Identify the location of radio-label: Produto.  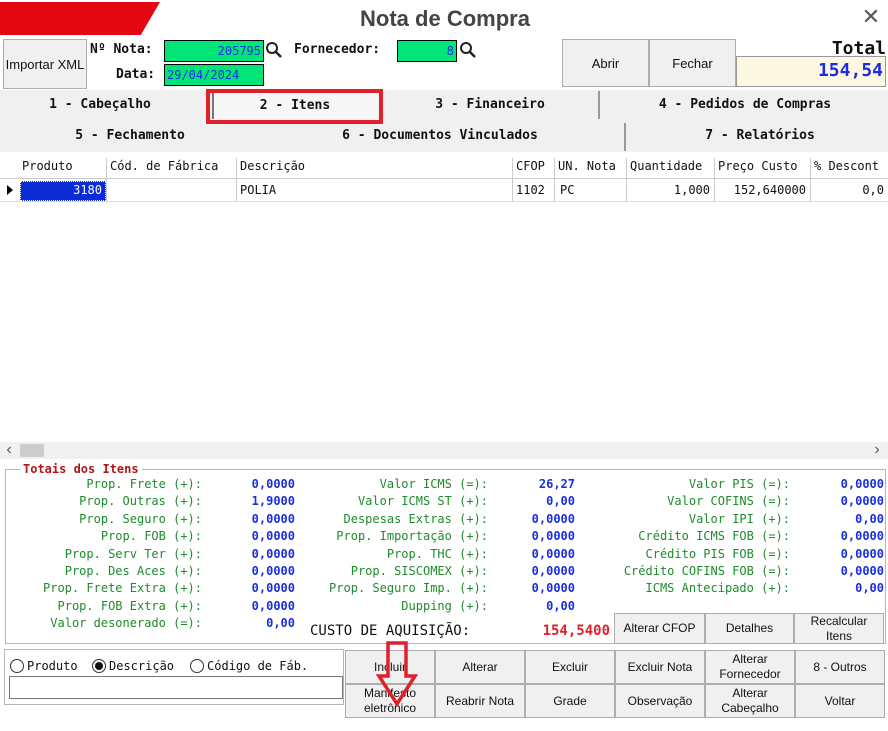
(52, 666).